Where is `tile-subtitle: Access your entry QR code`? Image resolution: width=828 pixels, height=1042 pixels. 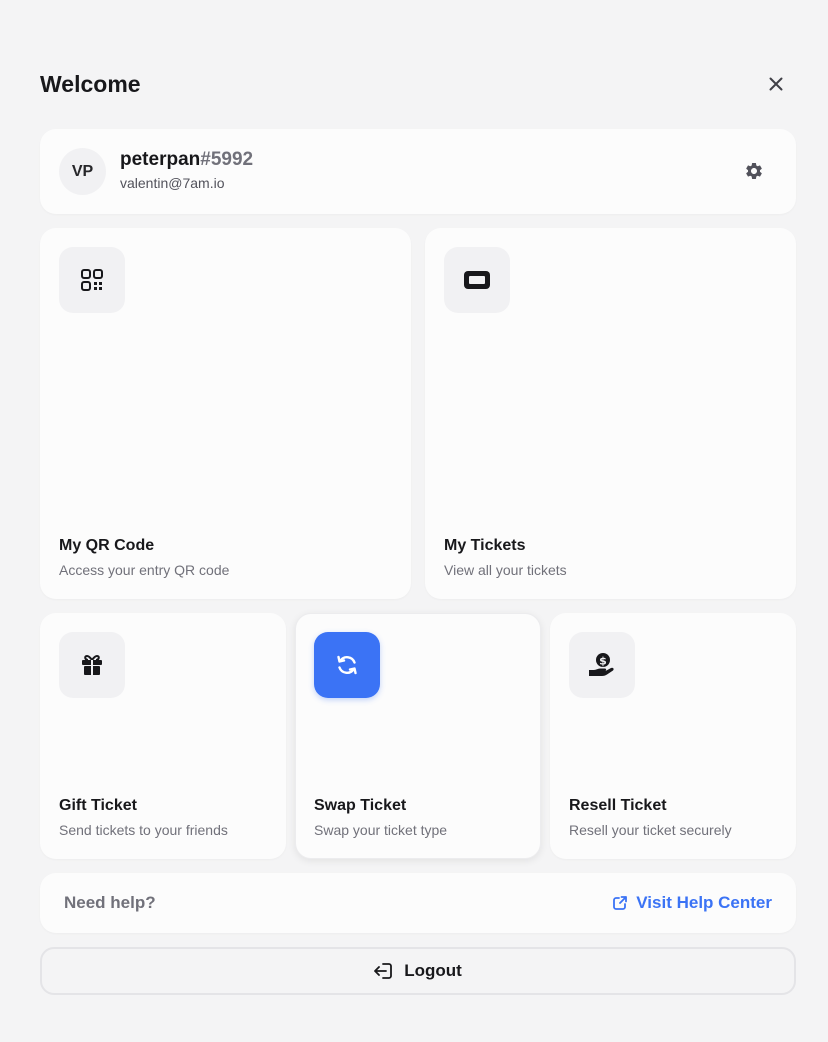
tile-subtitle: Access your entry QR code is located at coordinates (144, 570).